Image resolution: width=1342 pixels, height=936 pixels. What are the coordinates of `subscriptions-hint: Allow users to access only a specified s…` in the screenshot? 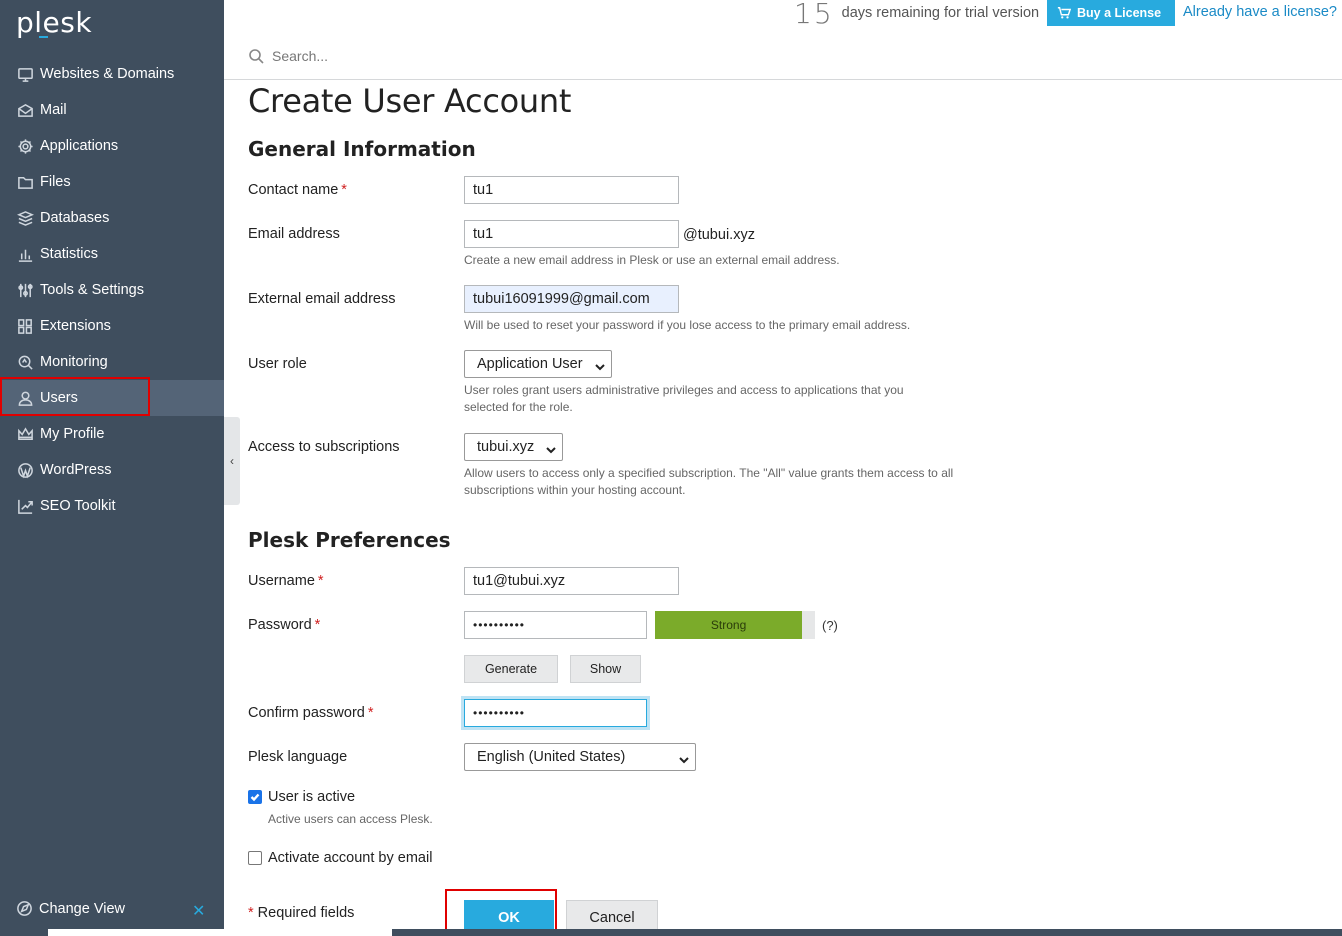 It's located at (709, 481).